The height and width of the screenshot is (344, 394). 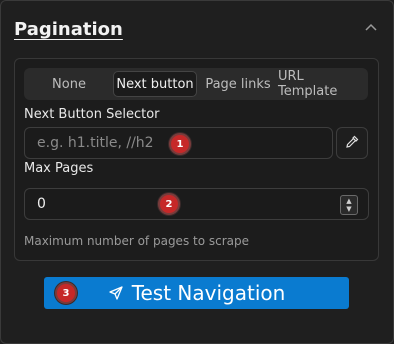 I want to click on tab-url-template: URL Template, so click(x=322, y=84).